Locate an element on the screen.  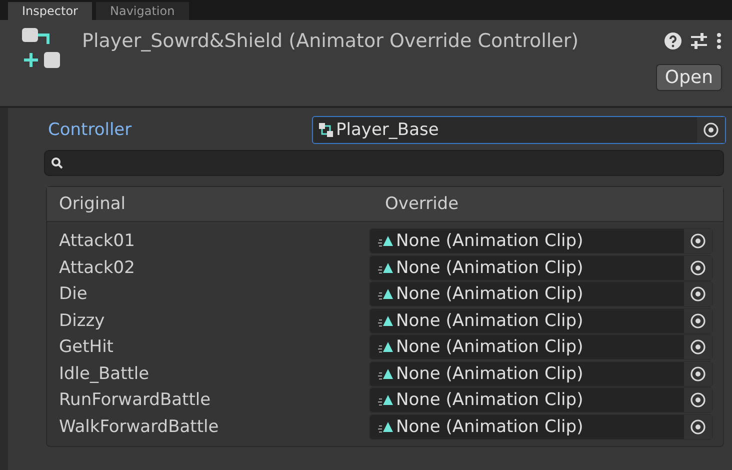
original-clip-name: GetHit is located at coordinates (86, 347).